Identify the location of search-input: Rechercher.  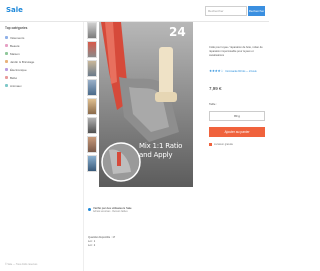
(226, 11).